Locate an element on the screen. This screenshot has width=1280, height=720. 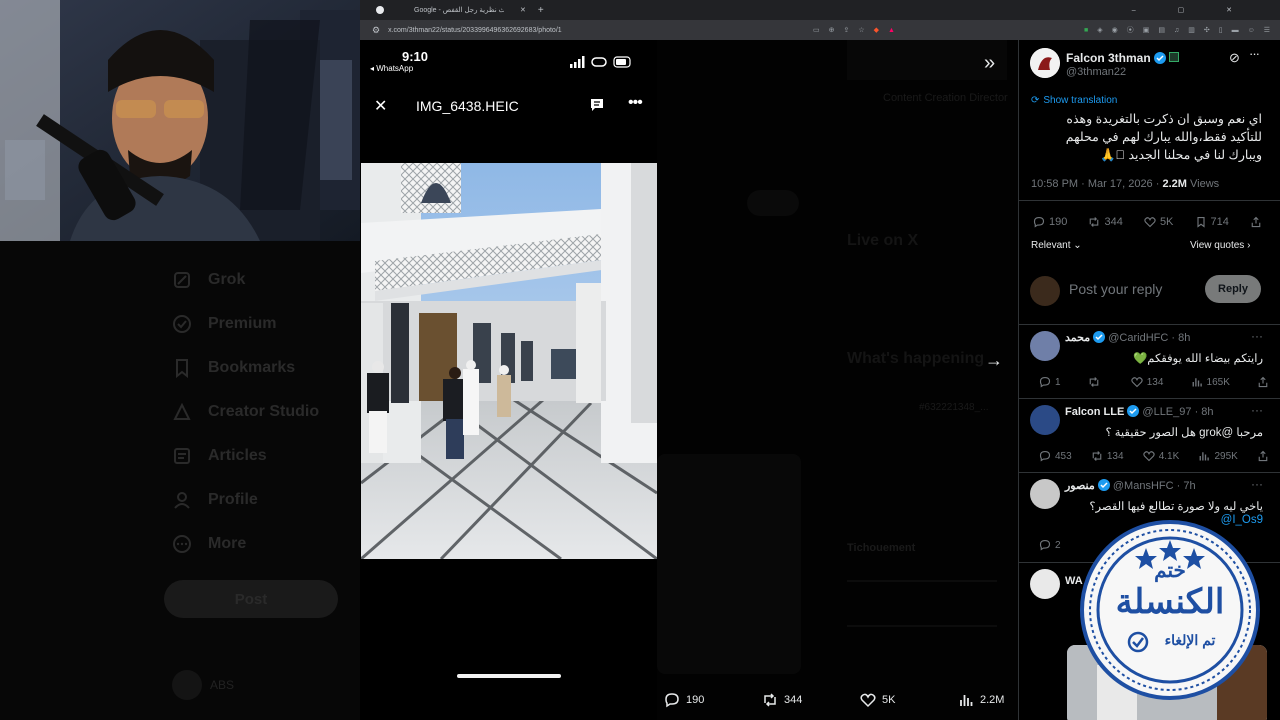
extension-icon: ▣ is located at coordinates (1146, 30).